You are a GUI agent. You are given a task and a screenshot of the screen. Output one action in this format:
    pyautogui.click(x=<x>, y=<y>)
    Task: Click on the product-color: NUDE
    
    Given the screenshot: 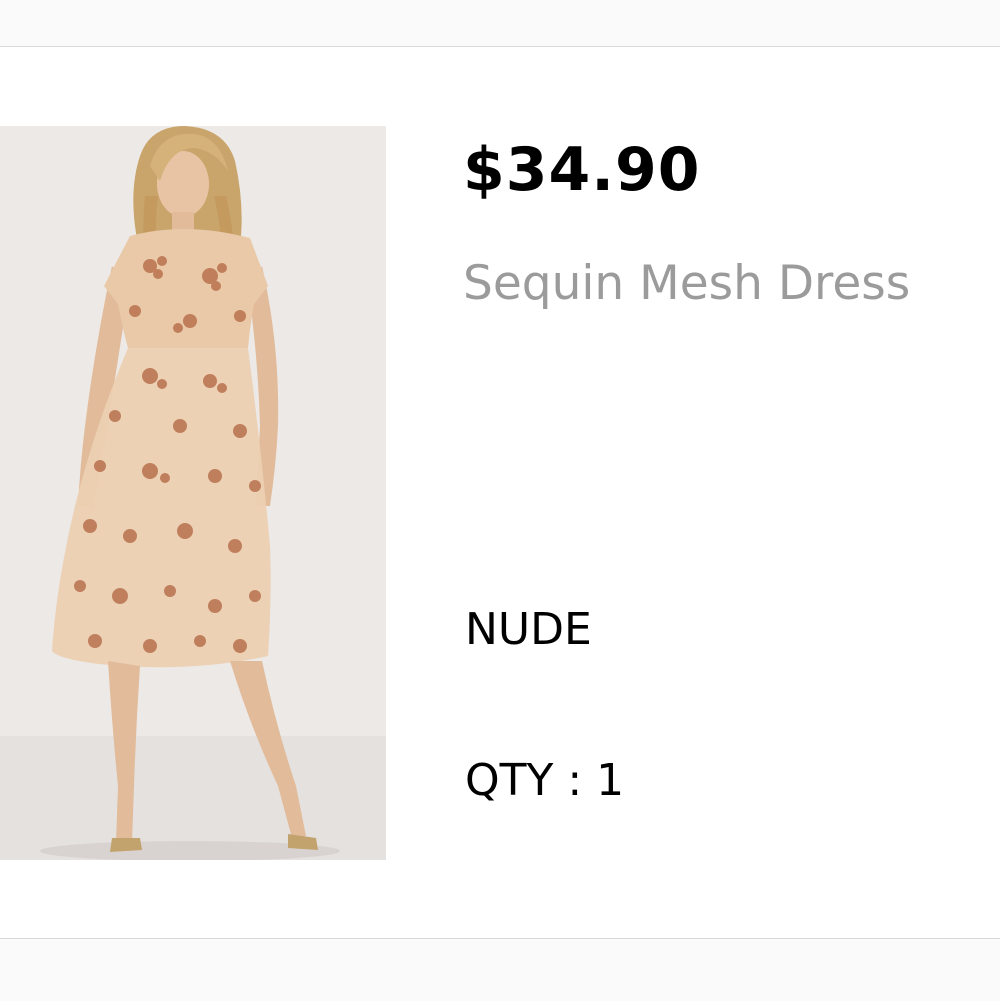 What is the action you would take?
    pyautogui.click(x=528, y=629)
    